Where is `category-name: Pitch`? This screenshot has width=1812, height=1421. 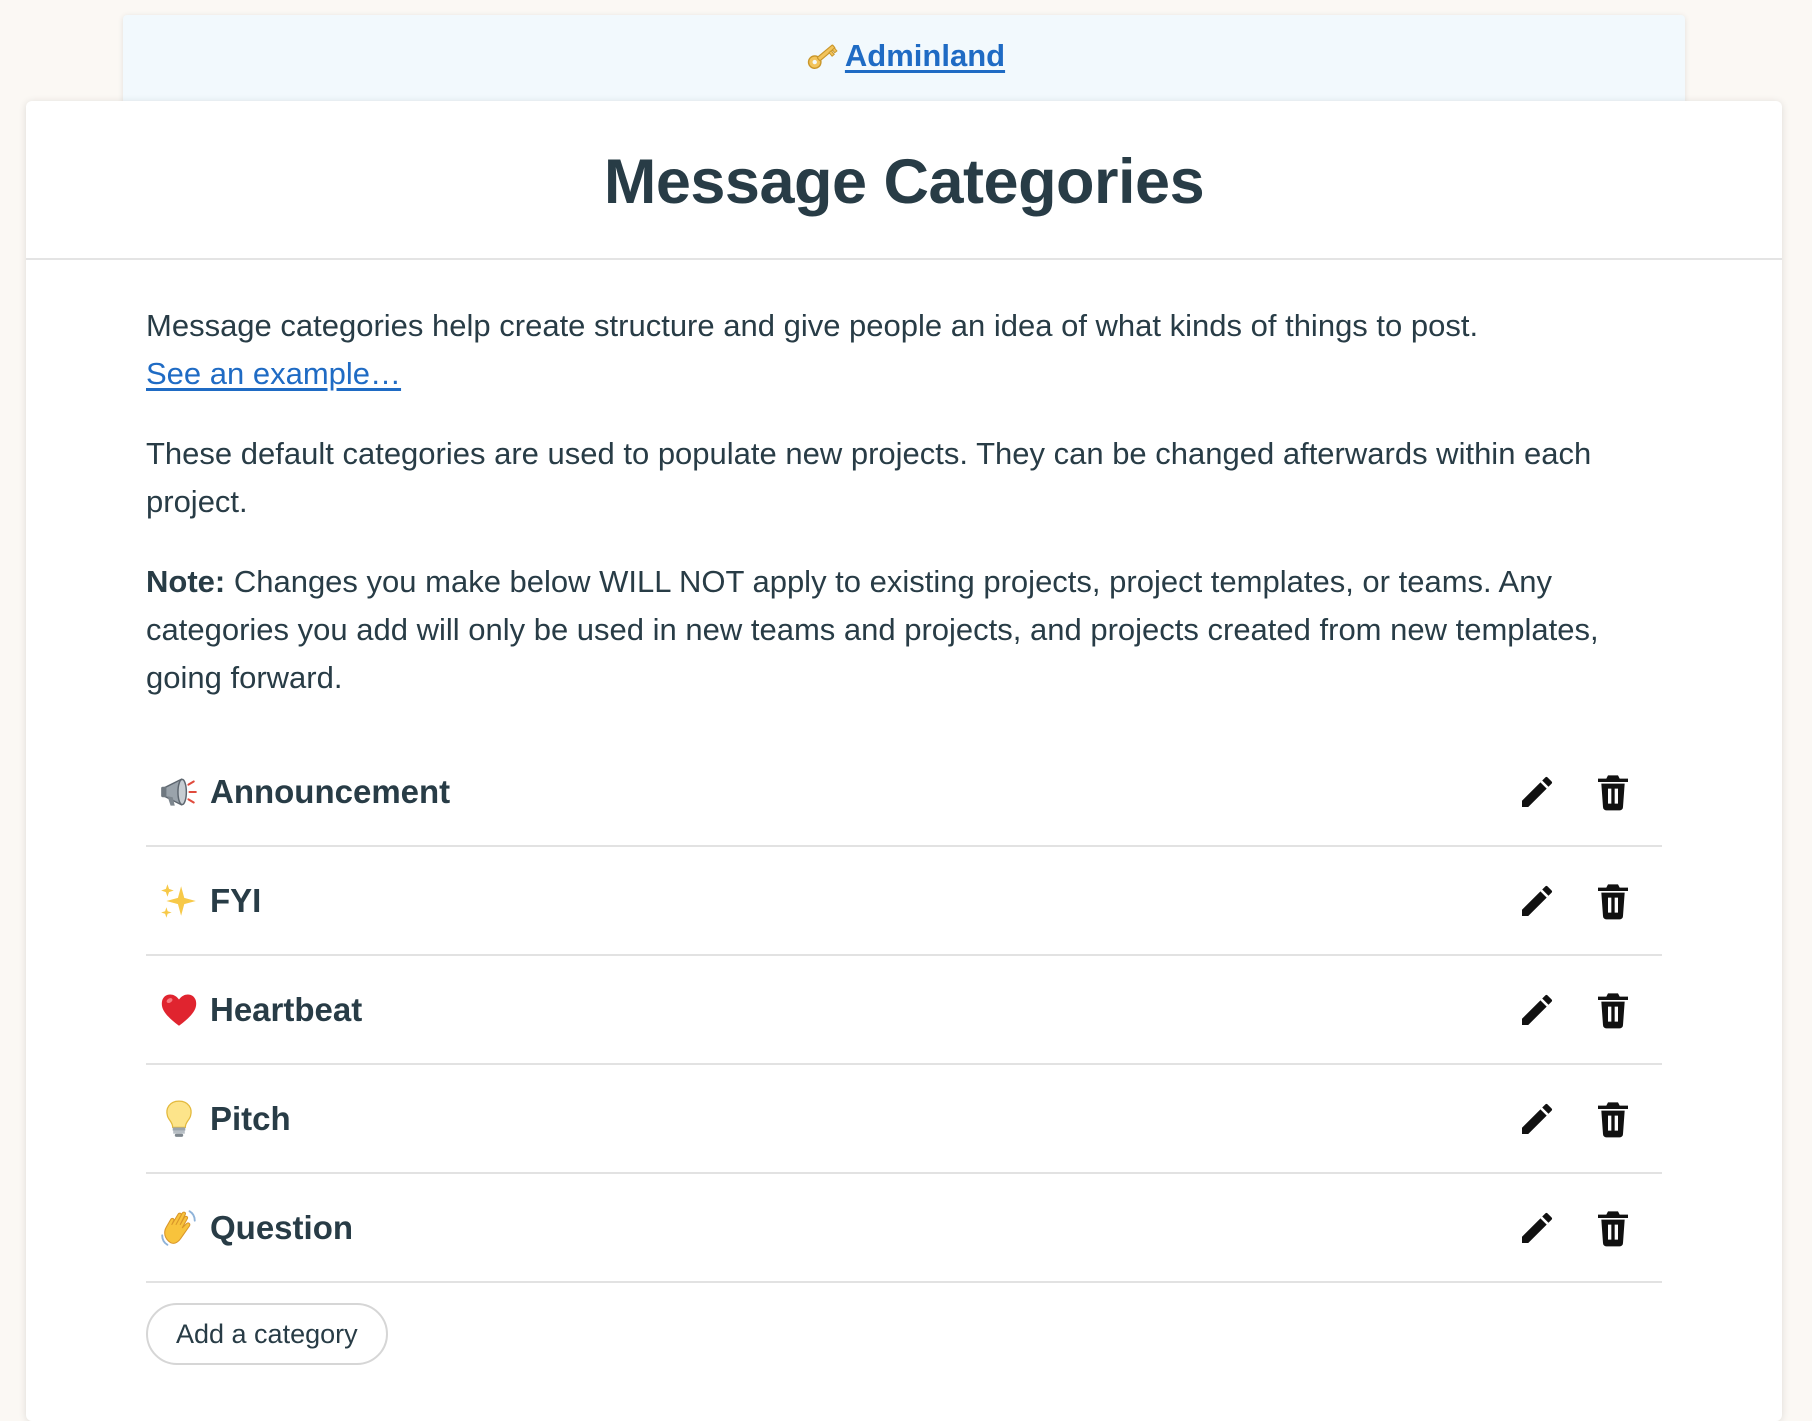 category-name: Pitch is located at coordinates (250, 1118).